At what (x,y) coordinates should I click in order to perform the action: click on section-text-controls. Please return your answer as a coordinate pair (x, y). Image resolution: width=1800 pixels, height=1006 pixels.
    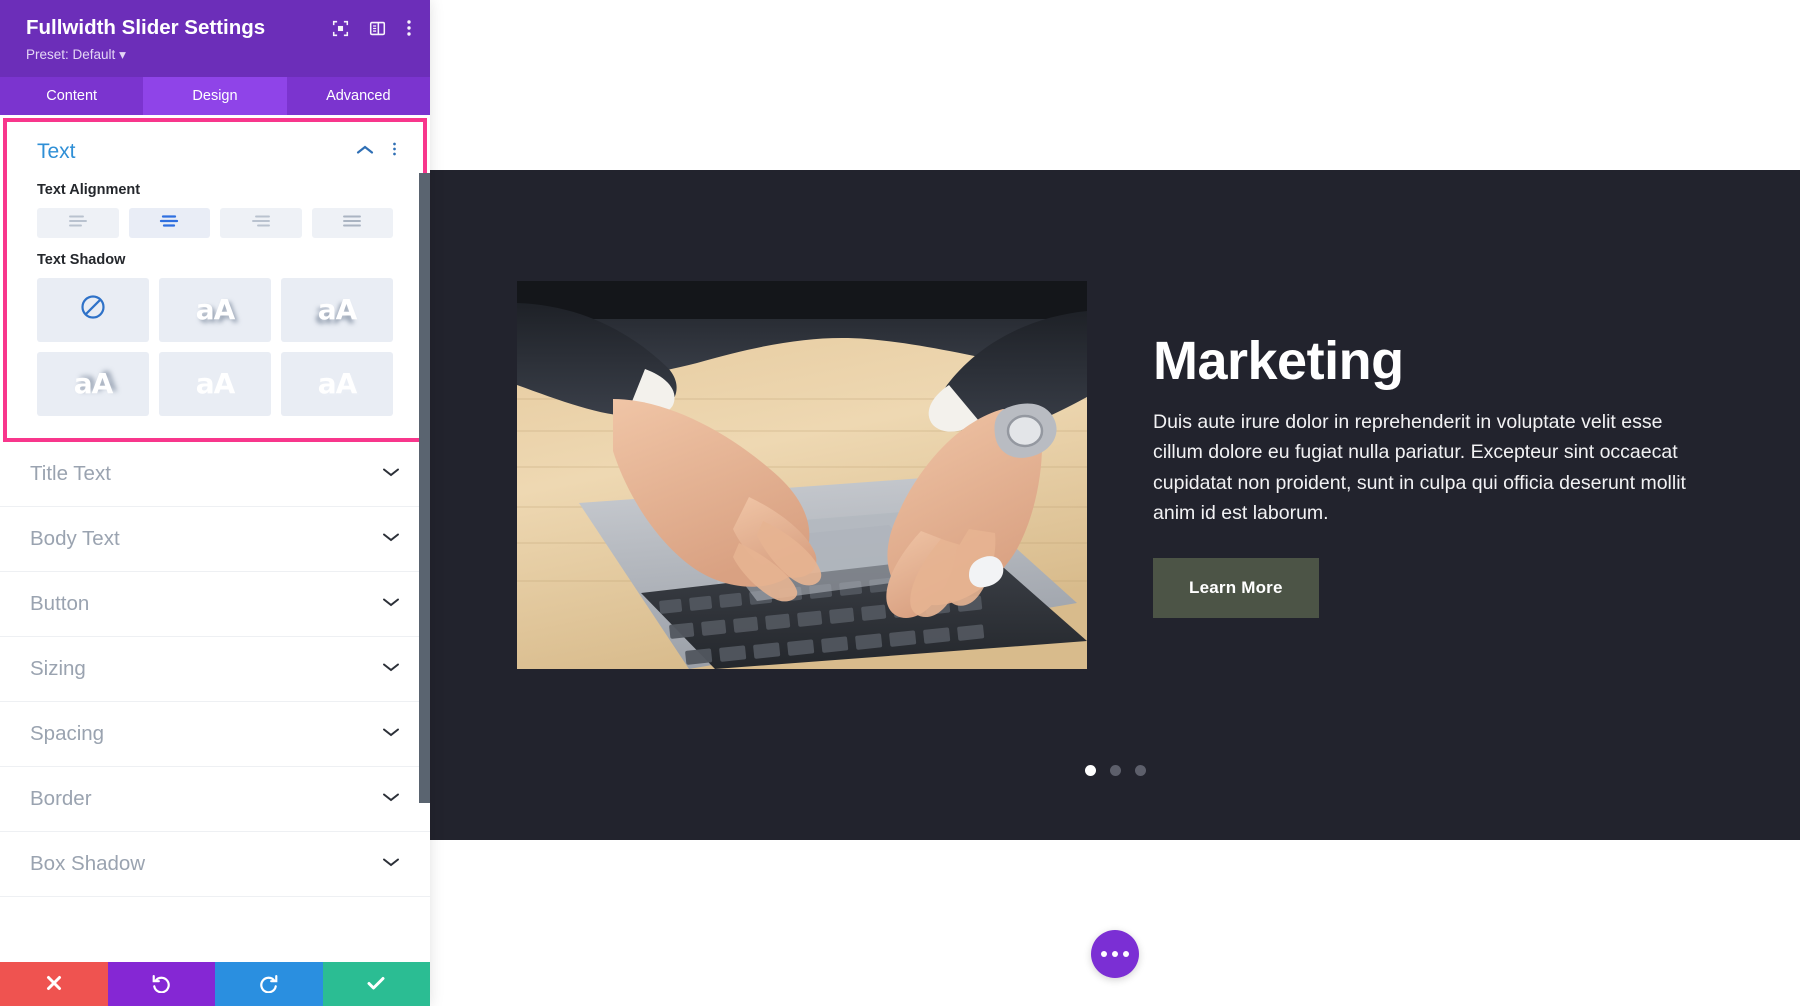
    Looking at the image, I should click on (378, 151).